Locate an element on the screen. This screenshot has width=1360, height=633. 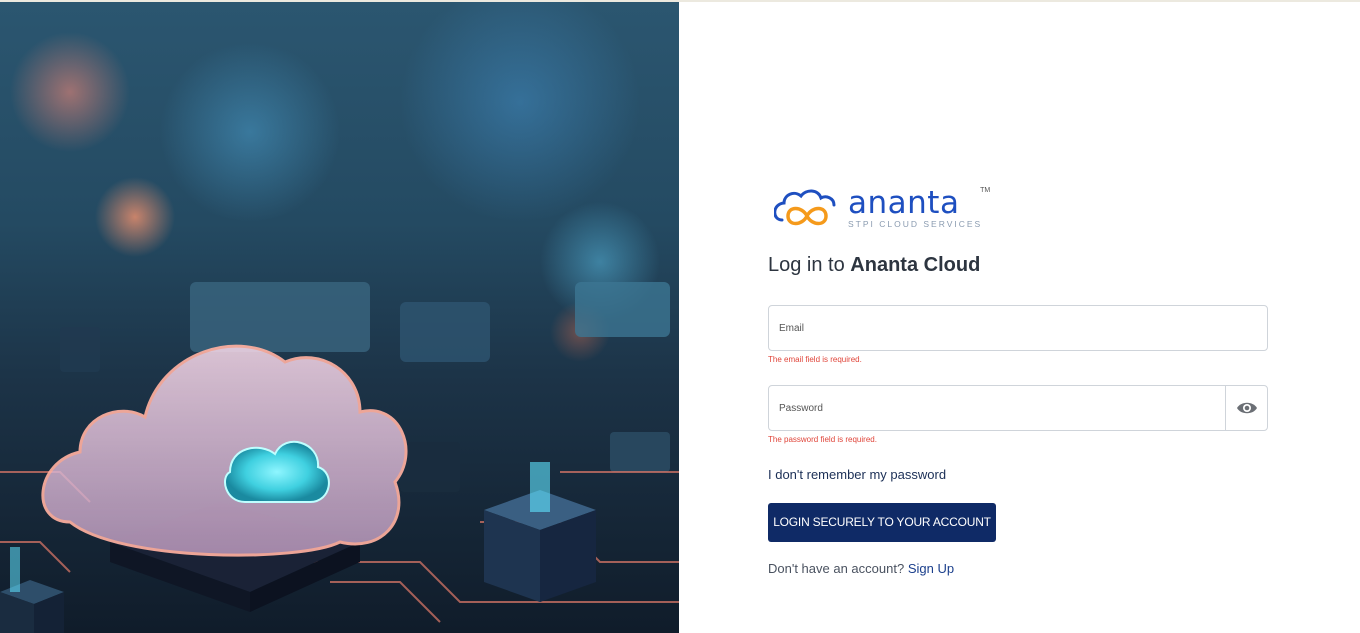
title-prefix: Log in to is located at coordinates (809, 265).